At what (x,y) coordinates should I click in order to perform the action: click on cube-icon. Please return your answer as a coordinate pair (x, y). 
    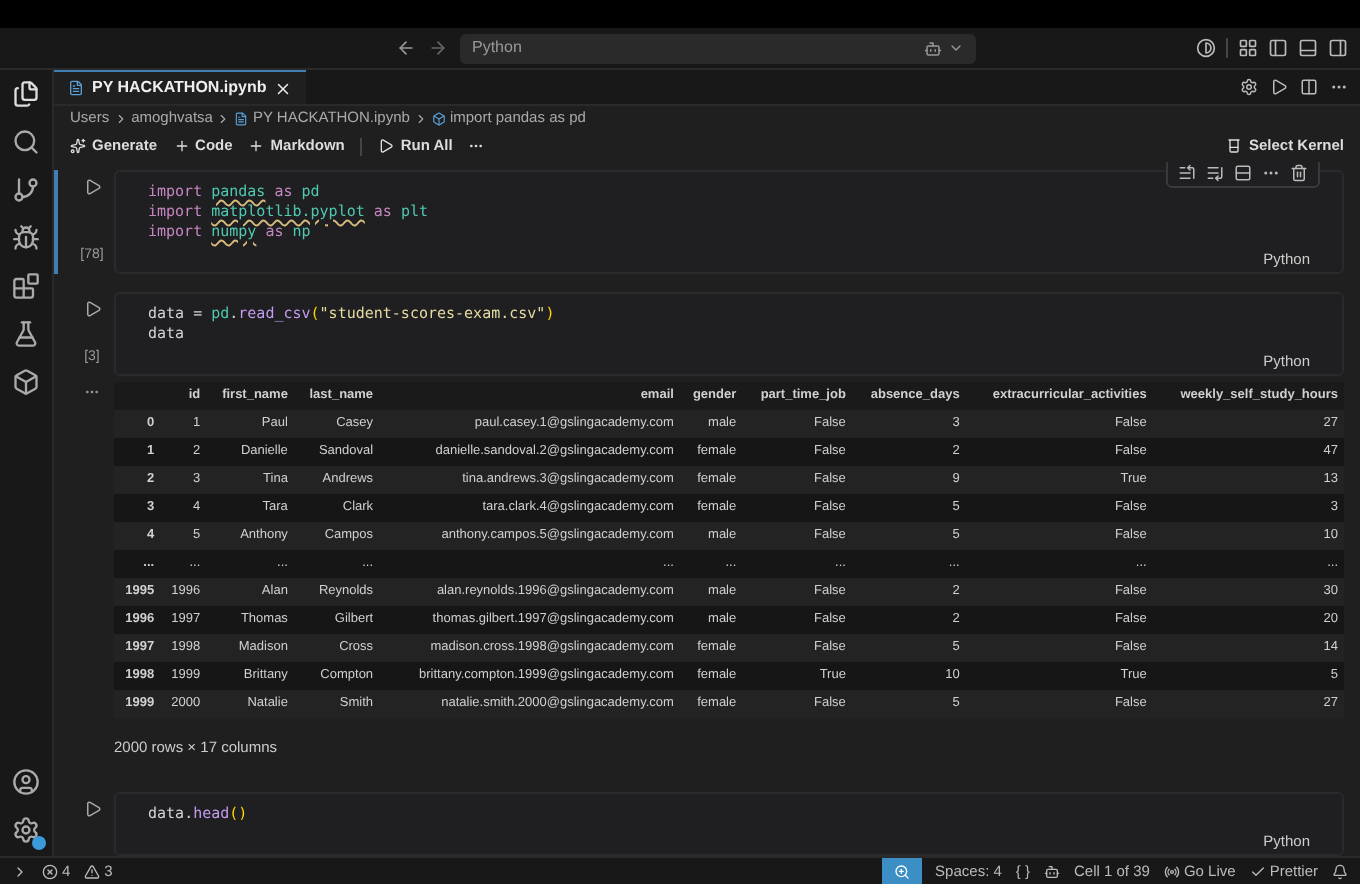
    Looking at the image, I should click on (438, 118).